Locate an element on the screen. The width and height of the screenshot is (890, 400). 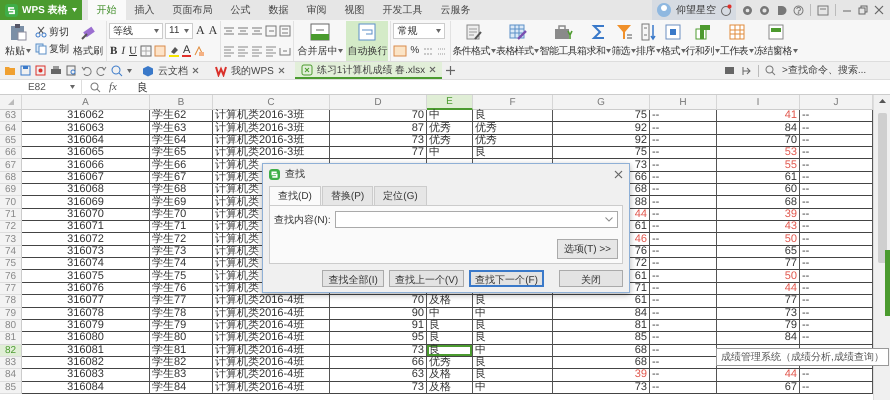
menu-tab: 视图 is located at coordinates (355, 10).